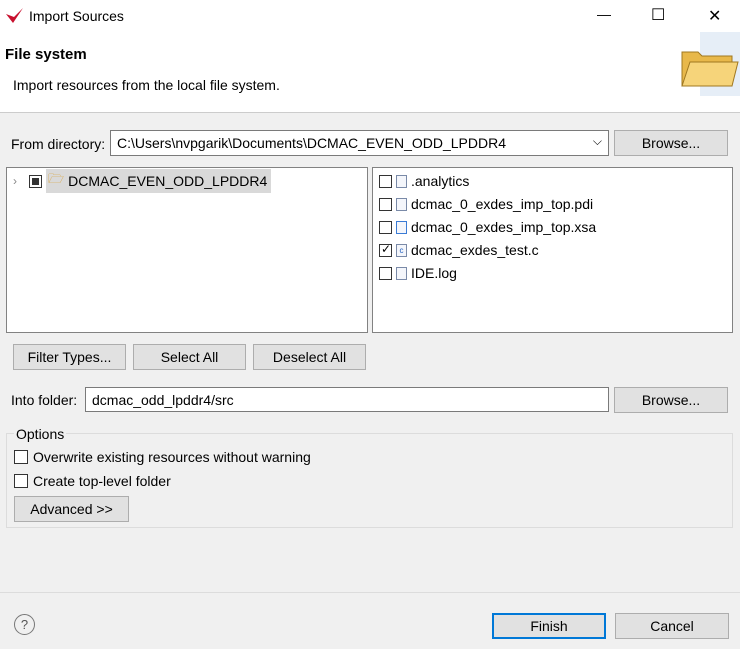  What do you see at coordinates (549, 626) in the screenshot?
I see `finish-button: Finish` at bounding box center [549, 626].